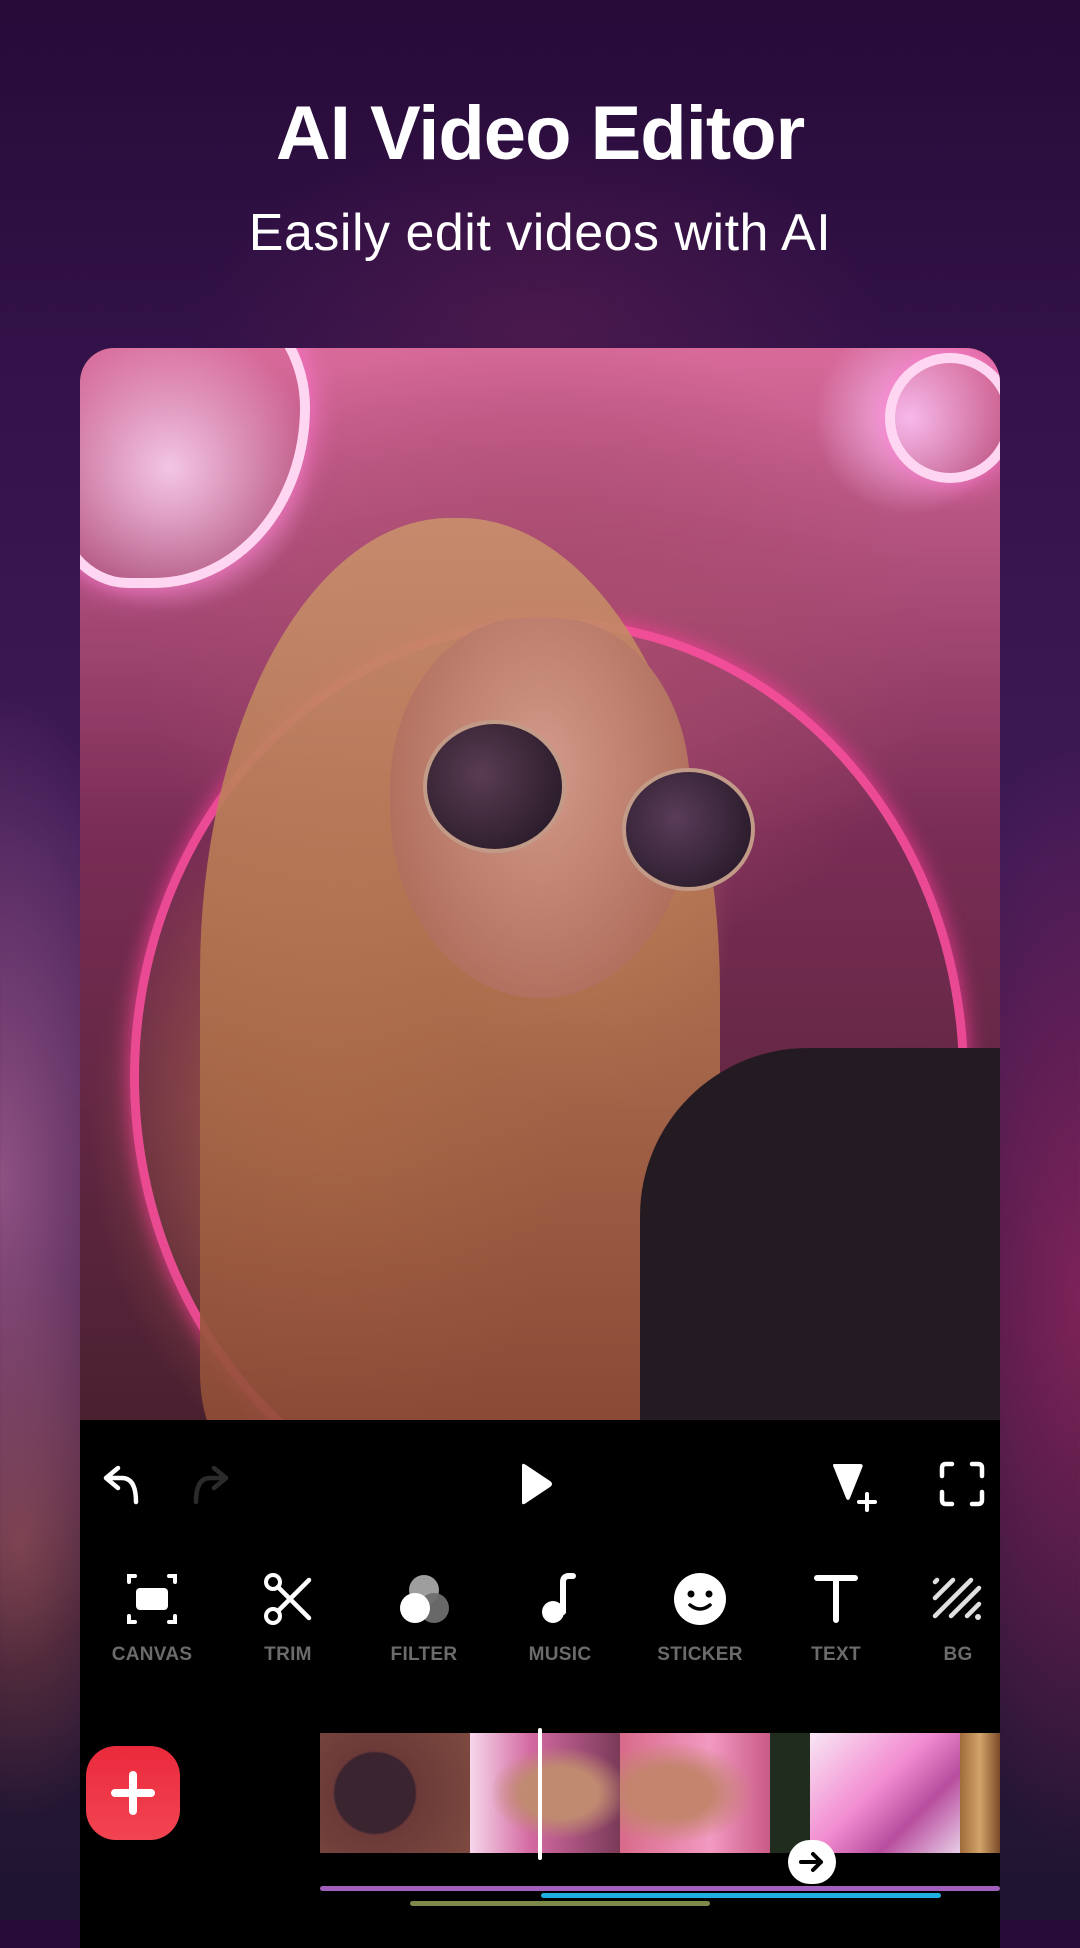  I want to click on fullscreen-button, so click(962, 1484).